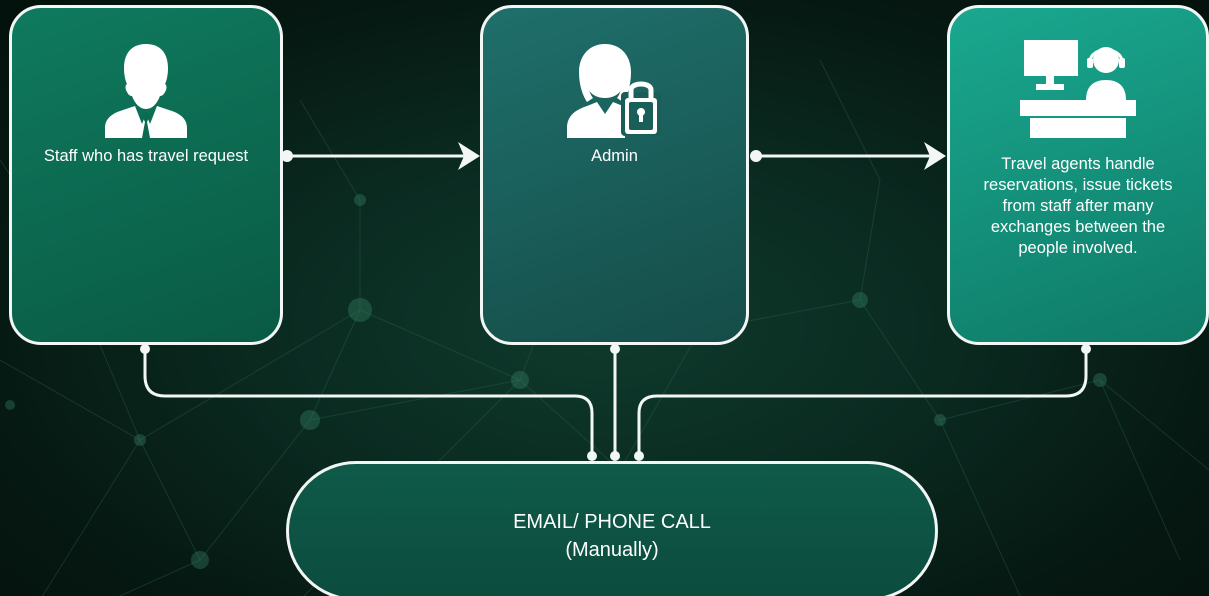 This screenshot has height=596, width=1209. I want to click on node-admin: Admin, so click(614, 175).